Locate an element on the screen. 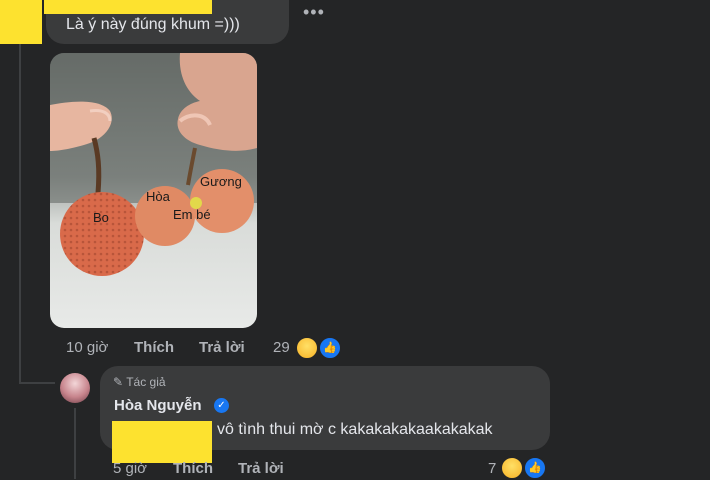 This screenshot has width=710, height=480. reply-time: 5 giờ is located at coordinates (130, 468).